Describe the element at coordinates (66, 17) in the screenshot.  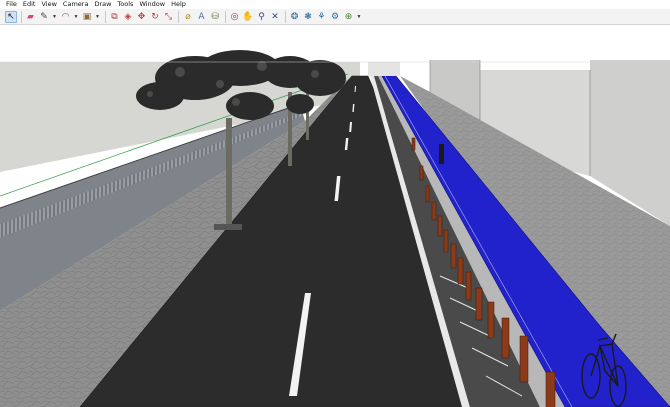
I see `arc-tool-icon: ◠` at that location.